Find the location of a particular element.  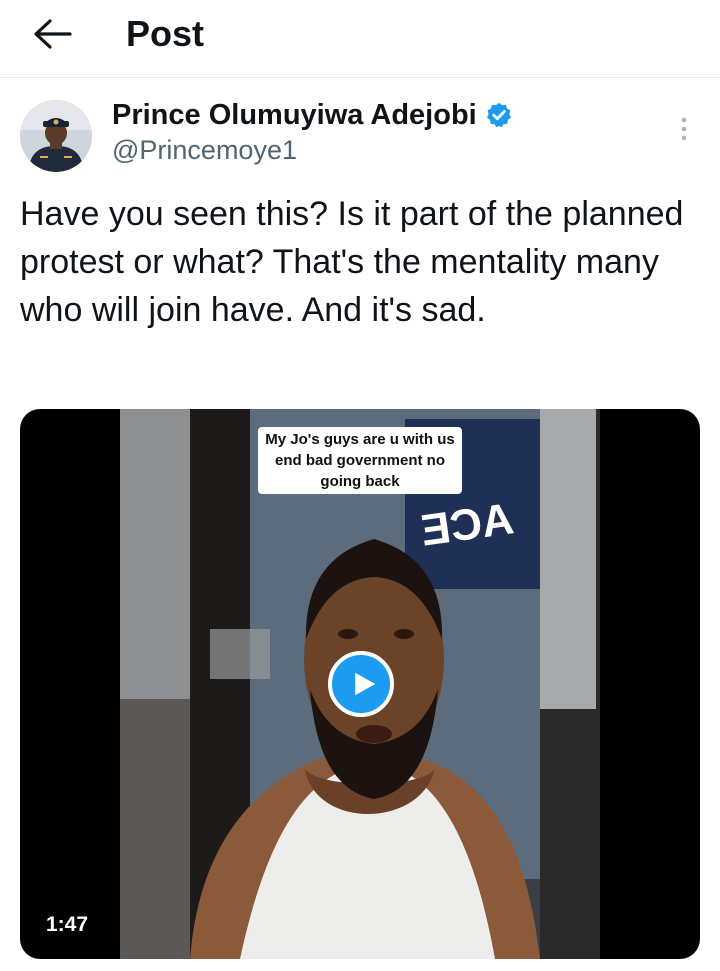

arrow-left-icon is located at coordinates (53, 34).